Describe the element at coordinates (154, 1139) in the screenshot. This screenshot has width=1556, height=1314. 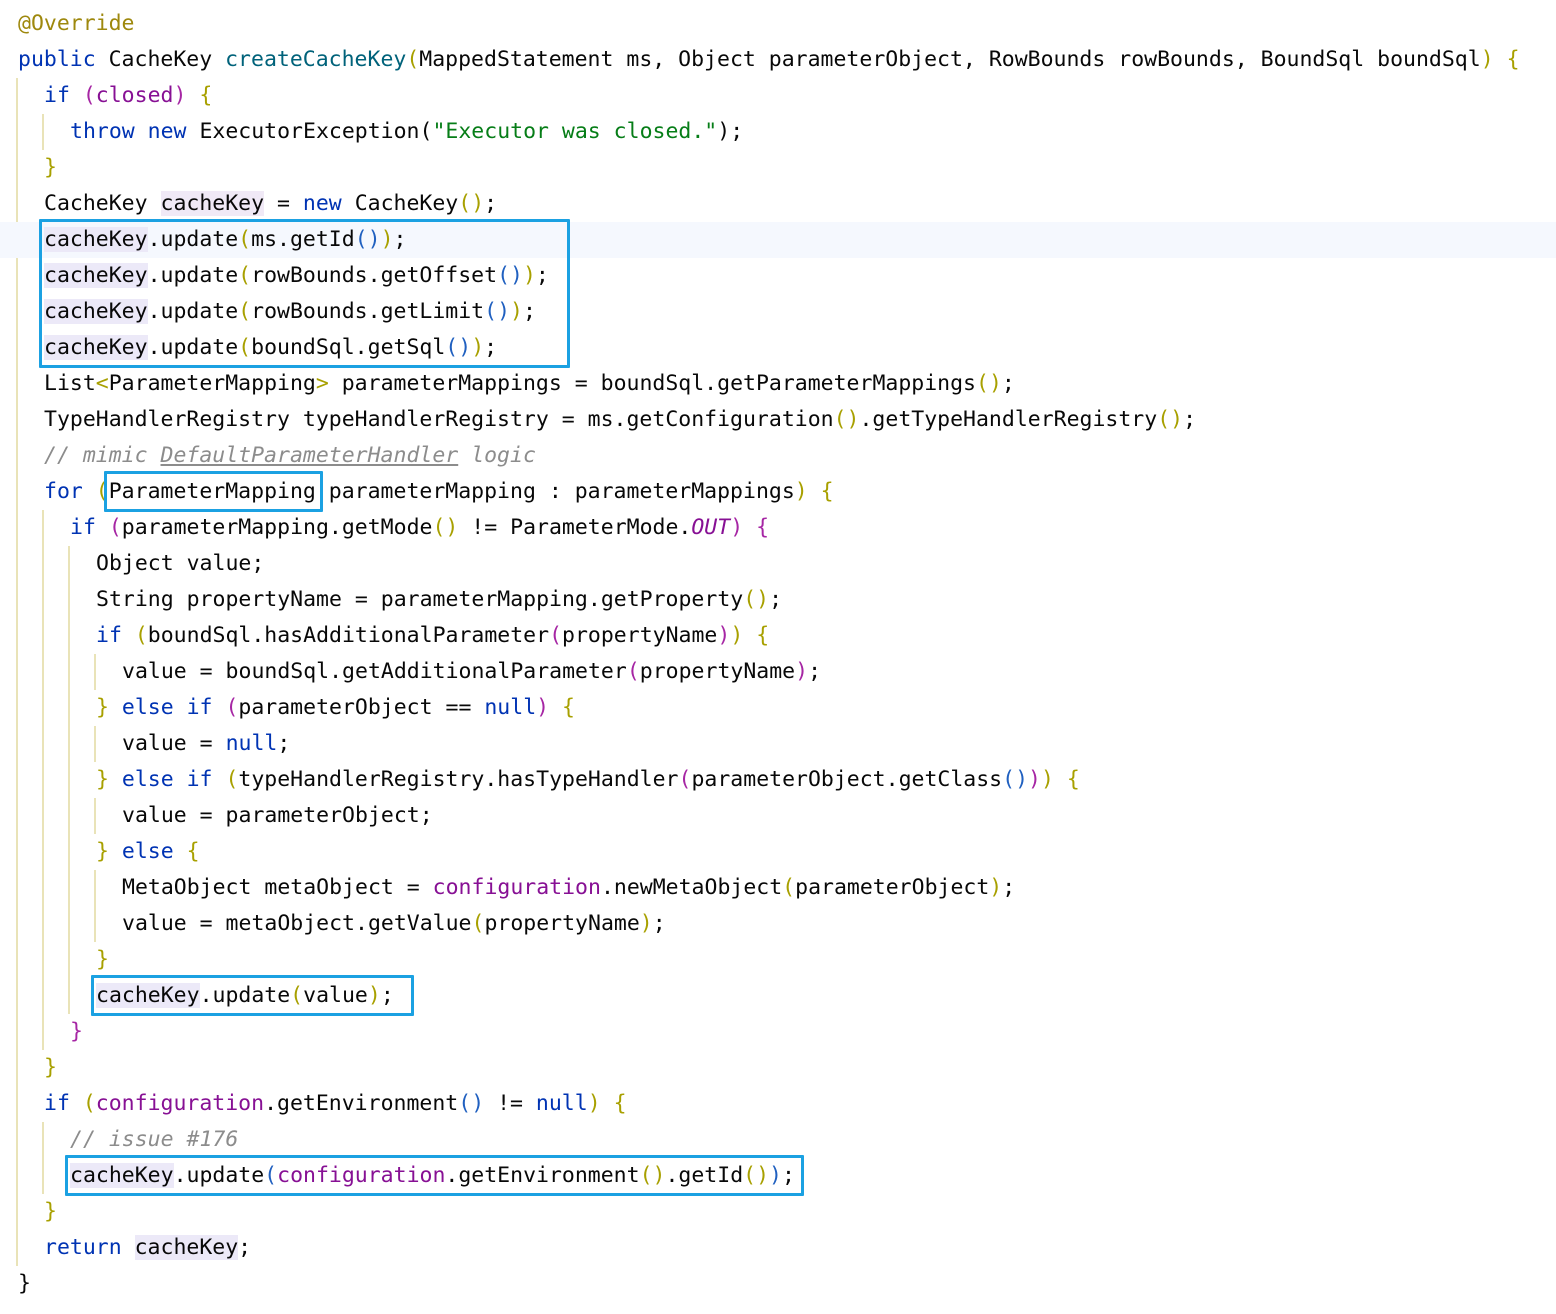
I see `code-token: // issue #176` at that location.